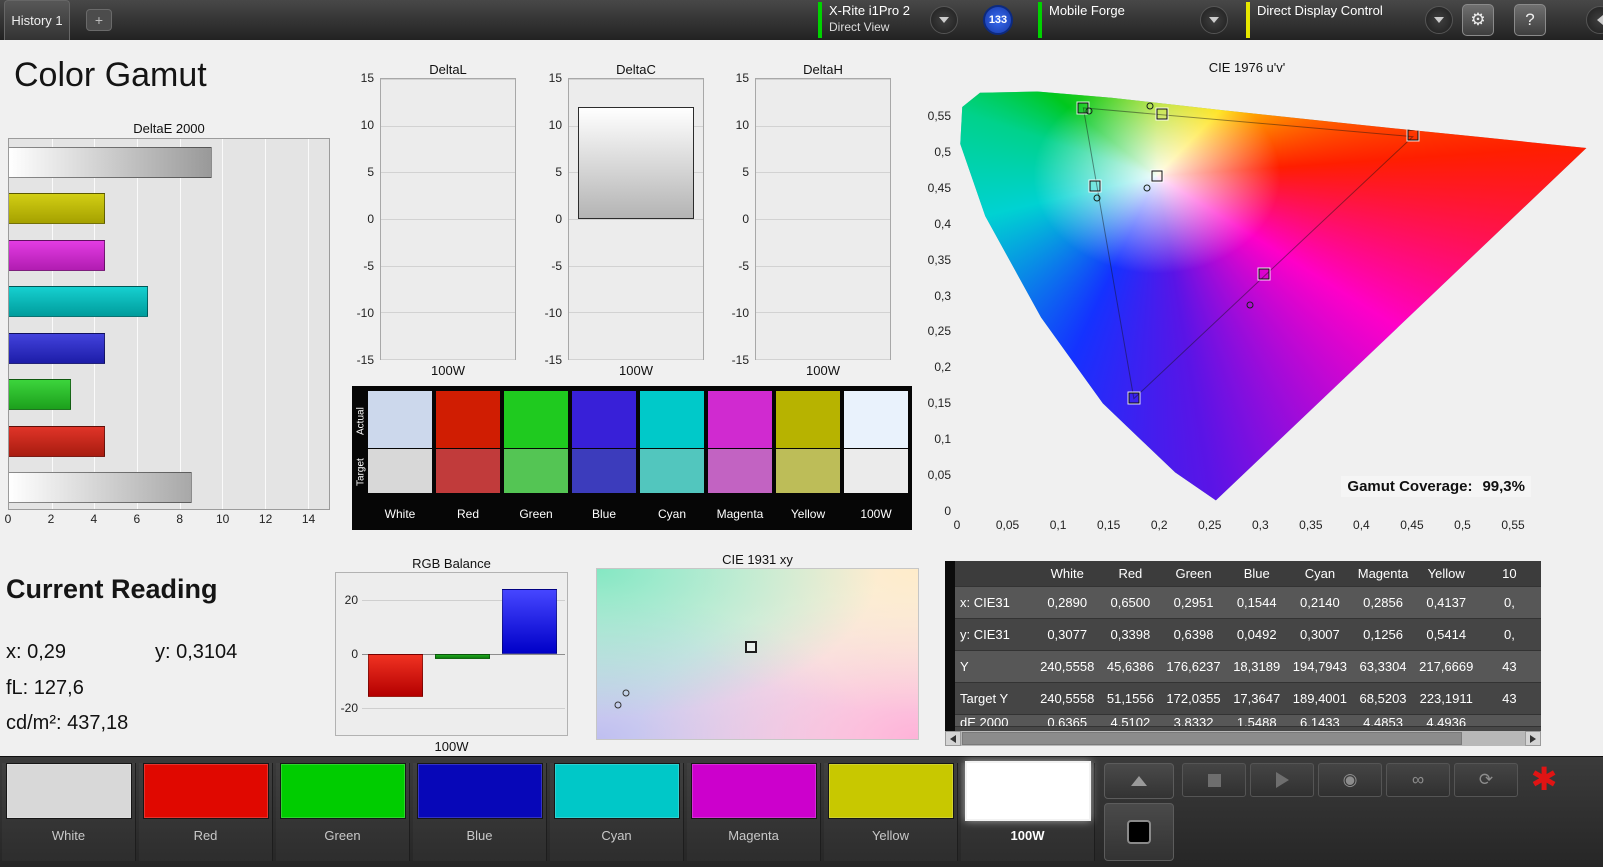 The height and width of the screenshot is (867, 1603). Describe the element at coordinates (1193, 573) in the screenshot. I see `table-header-cell: Green` at that location.